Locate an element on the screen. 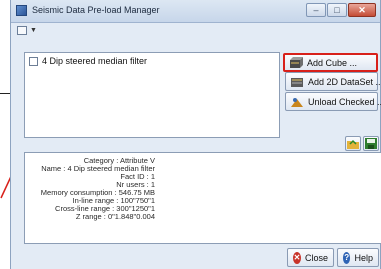 The width and height of the screenshot is (381, 269). close-window-button: ✕ is located at coordinates (362, 10).